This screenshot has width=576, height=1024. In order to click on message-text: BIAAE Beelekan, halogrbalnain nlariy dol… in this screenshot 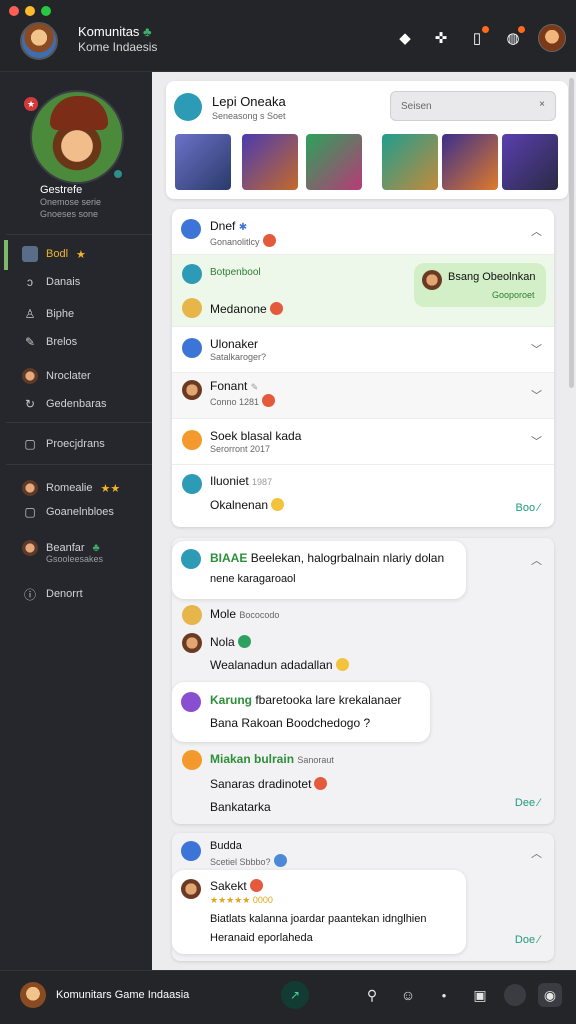, I will do `click(327, 558)`.